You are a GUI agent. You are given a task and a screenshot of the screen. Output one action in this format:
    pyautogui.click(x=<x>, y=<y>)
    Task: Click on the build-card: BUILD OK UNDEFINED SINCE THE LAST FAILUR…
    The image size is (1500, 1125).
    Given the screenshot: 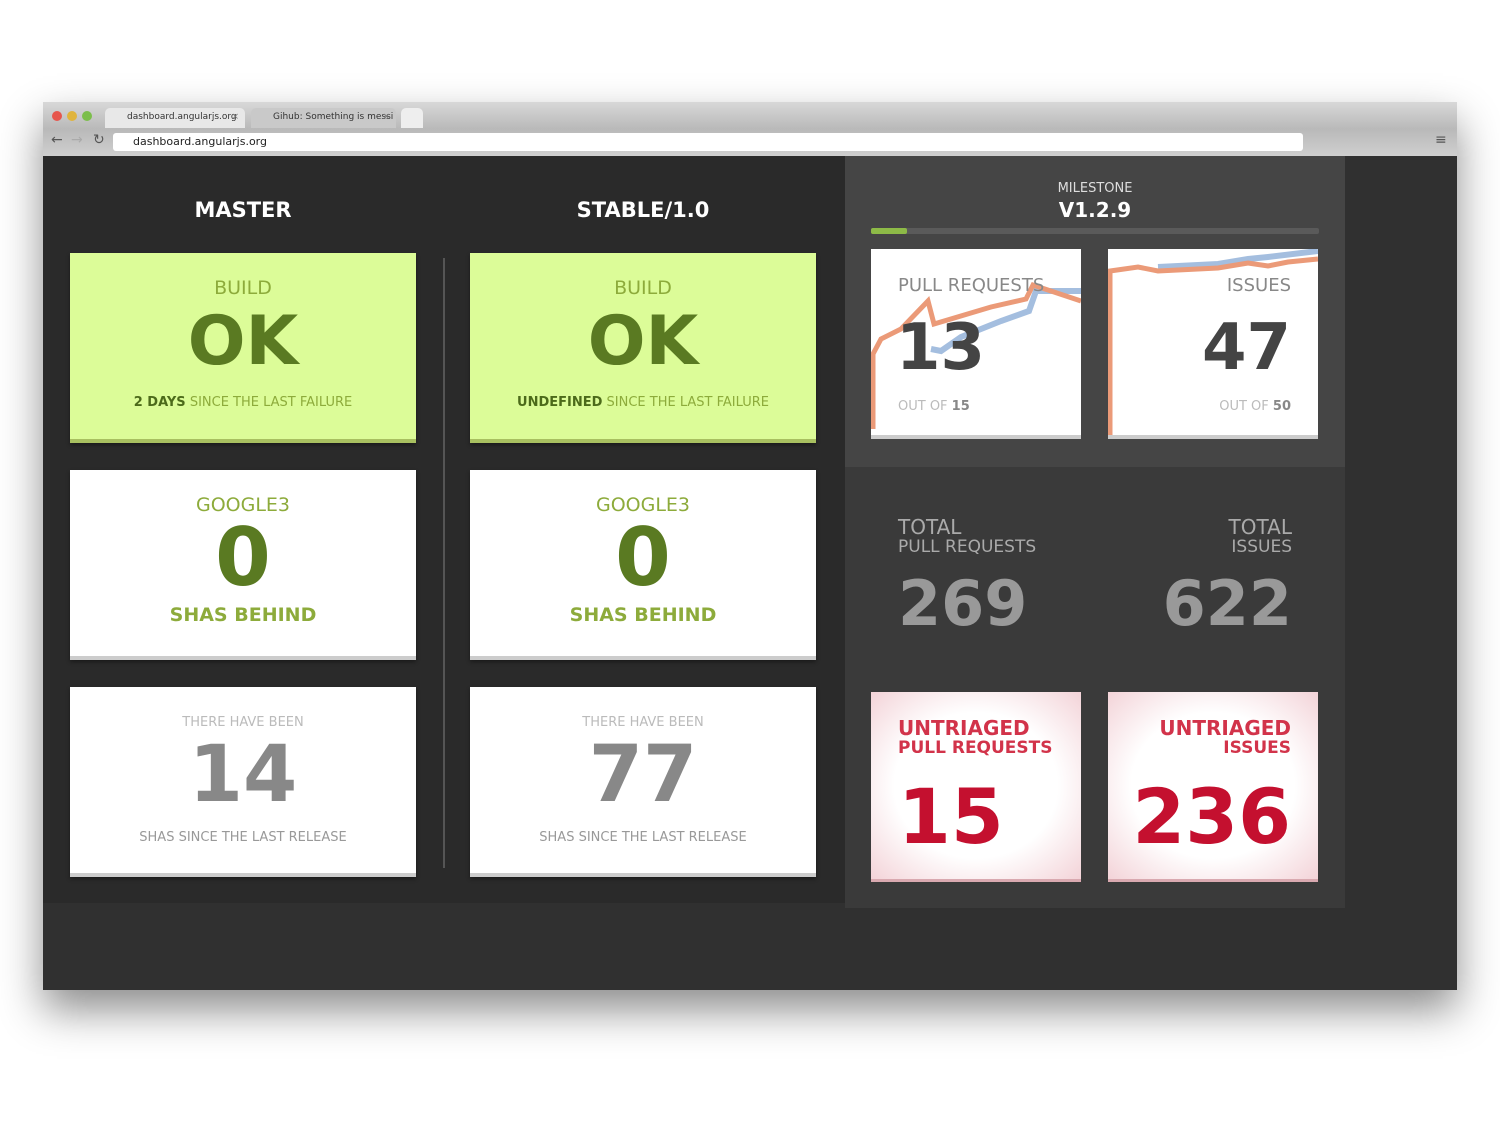 What is the action you would take?
    pyautogui.click(x=643, y=348)
    